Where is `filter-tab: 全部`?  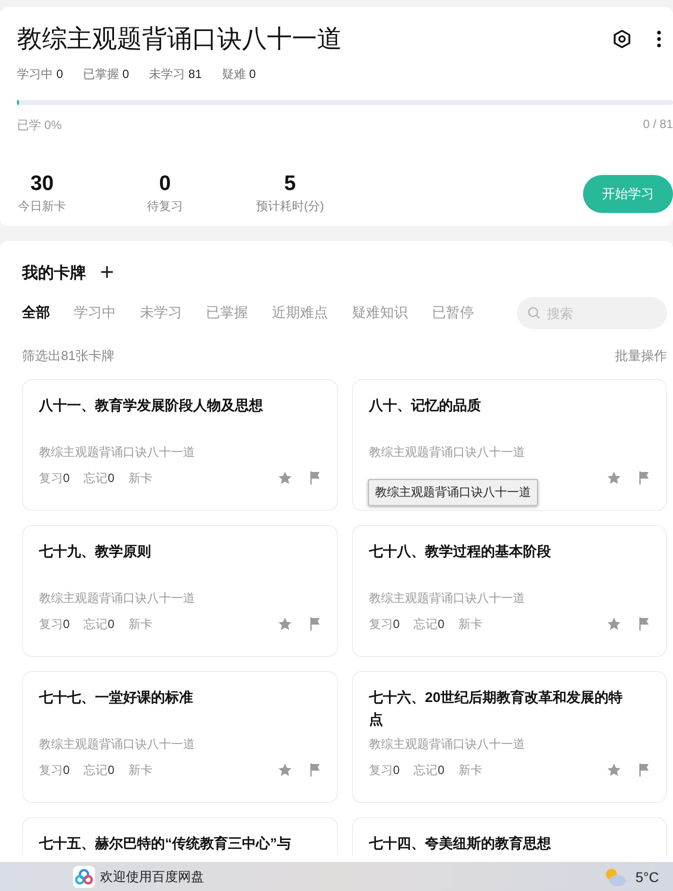
filter-tab: 全部 is located at coordinates (36, 313).